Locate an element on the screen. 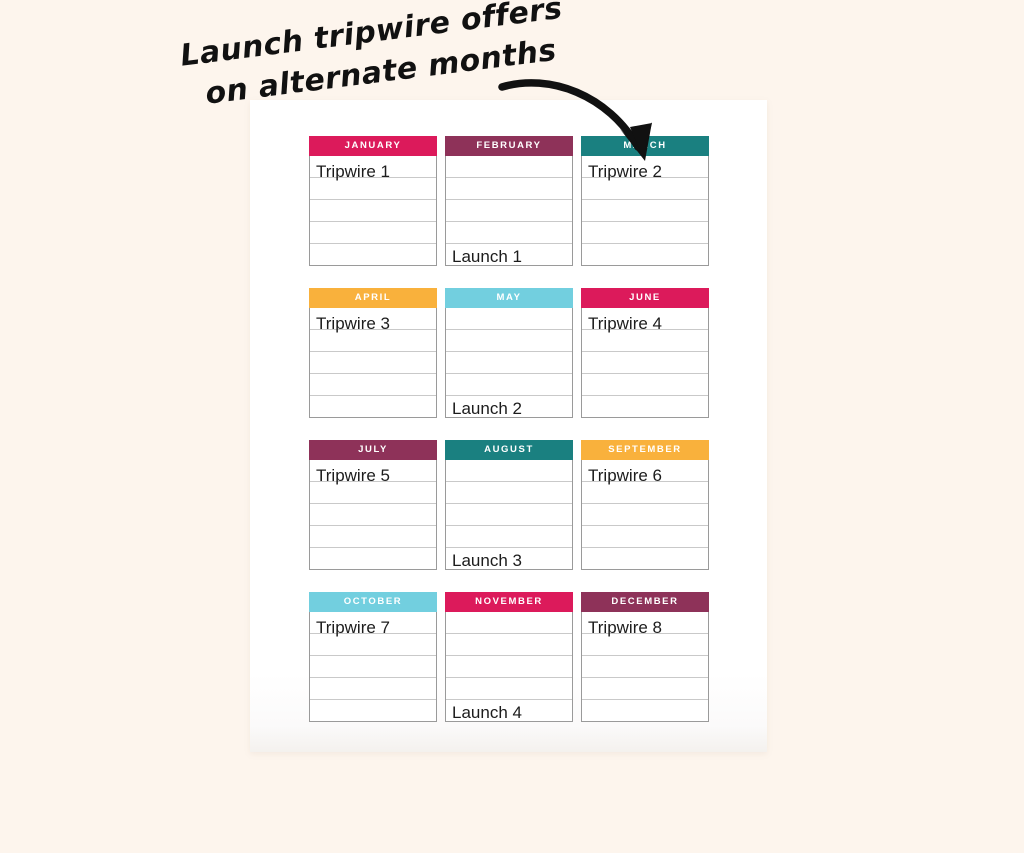 Image resolution: width=1024 pixels, height=853 pixels. month-header-february: FEBRUARY is located at coordinates (509, 146).